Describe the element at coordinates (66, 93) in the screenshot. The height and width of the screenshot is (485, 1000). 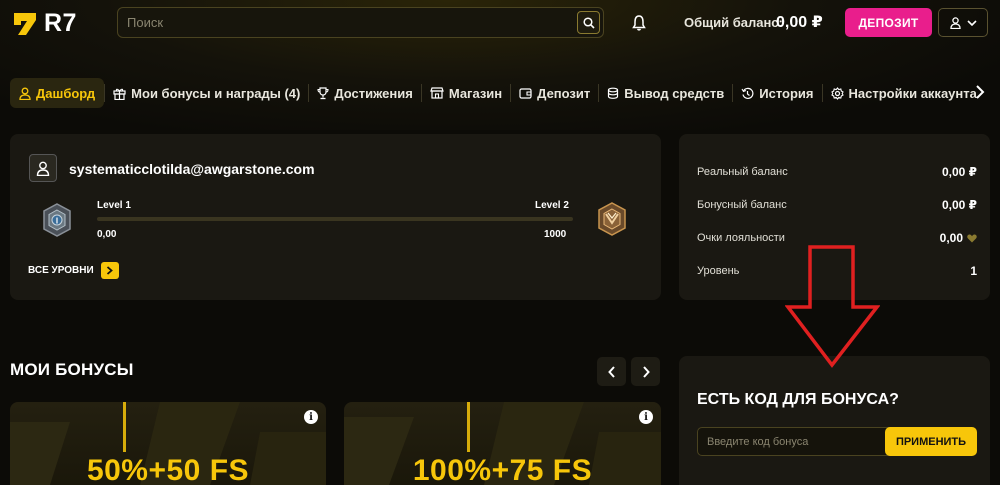
I see `tab-label: Дашборд` at that location.